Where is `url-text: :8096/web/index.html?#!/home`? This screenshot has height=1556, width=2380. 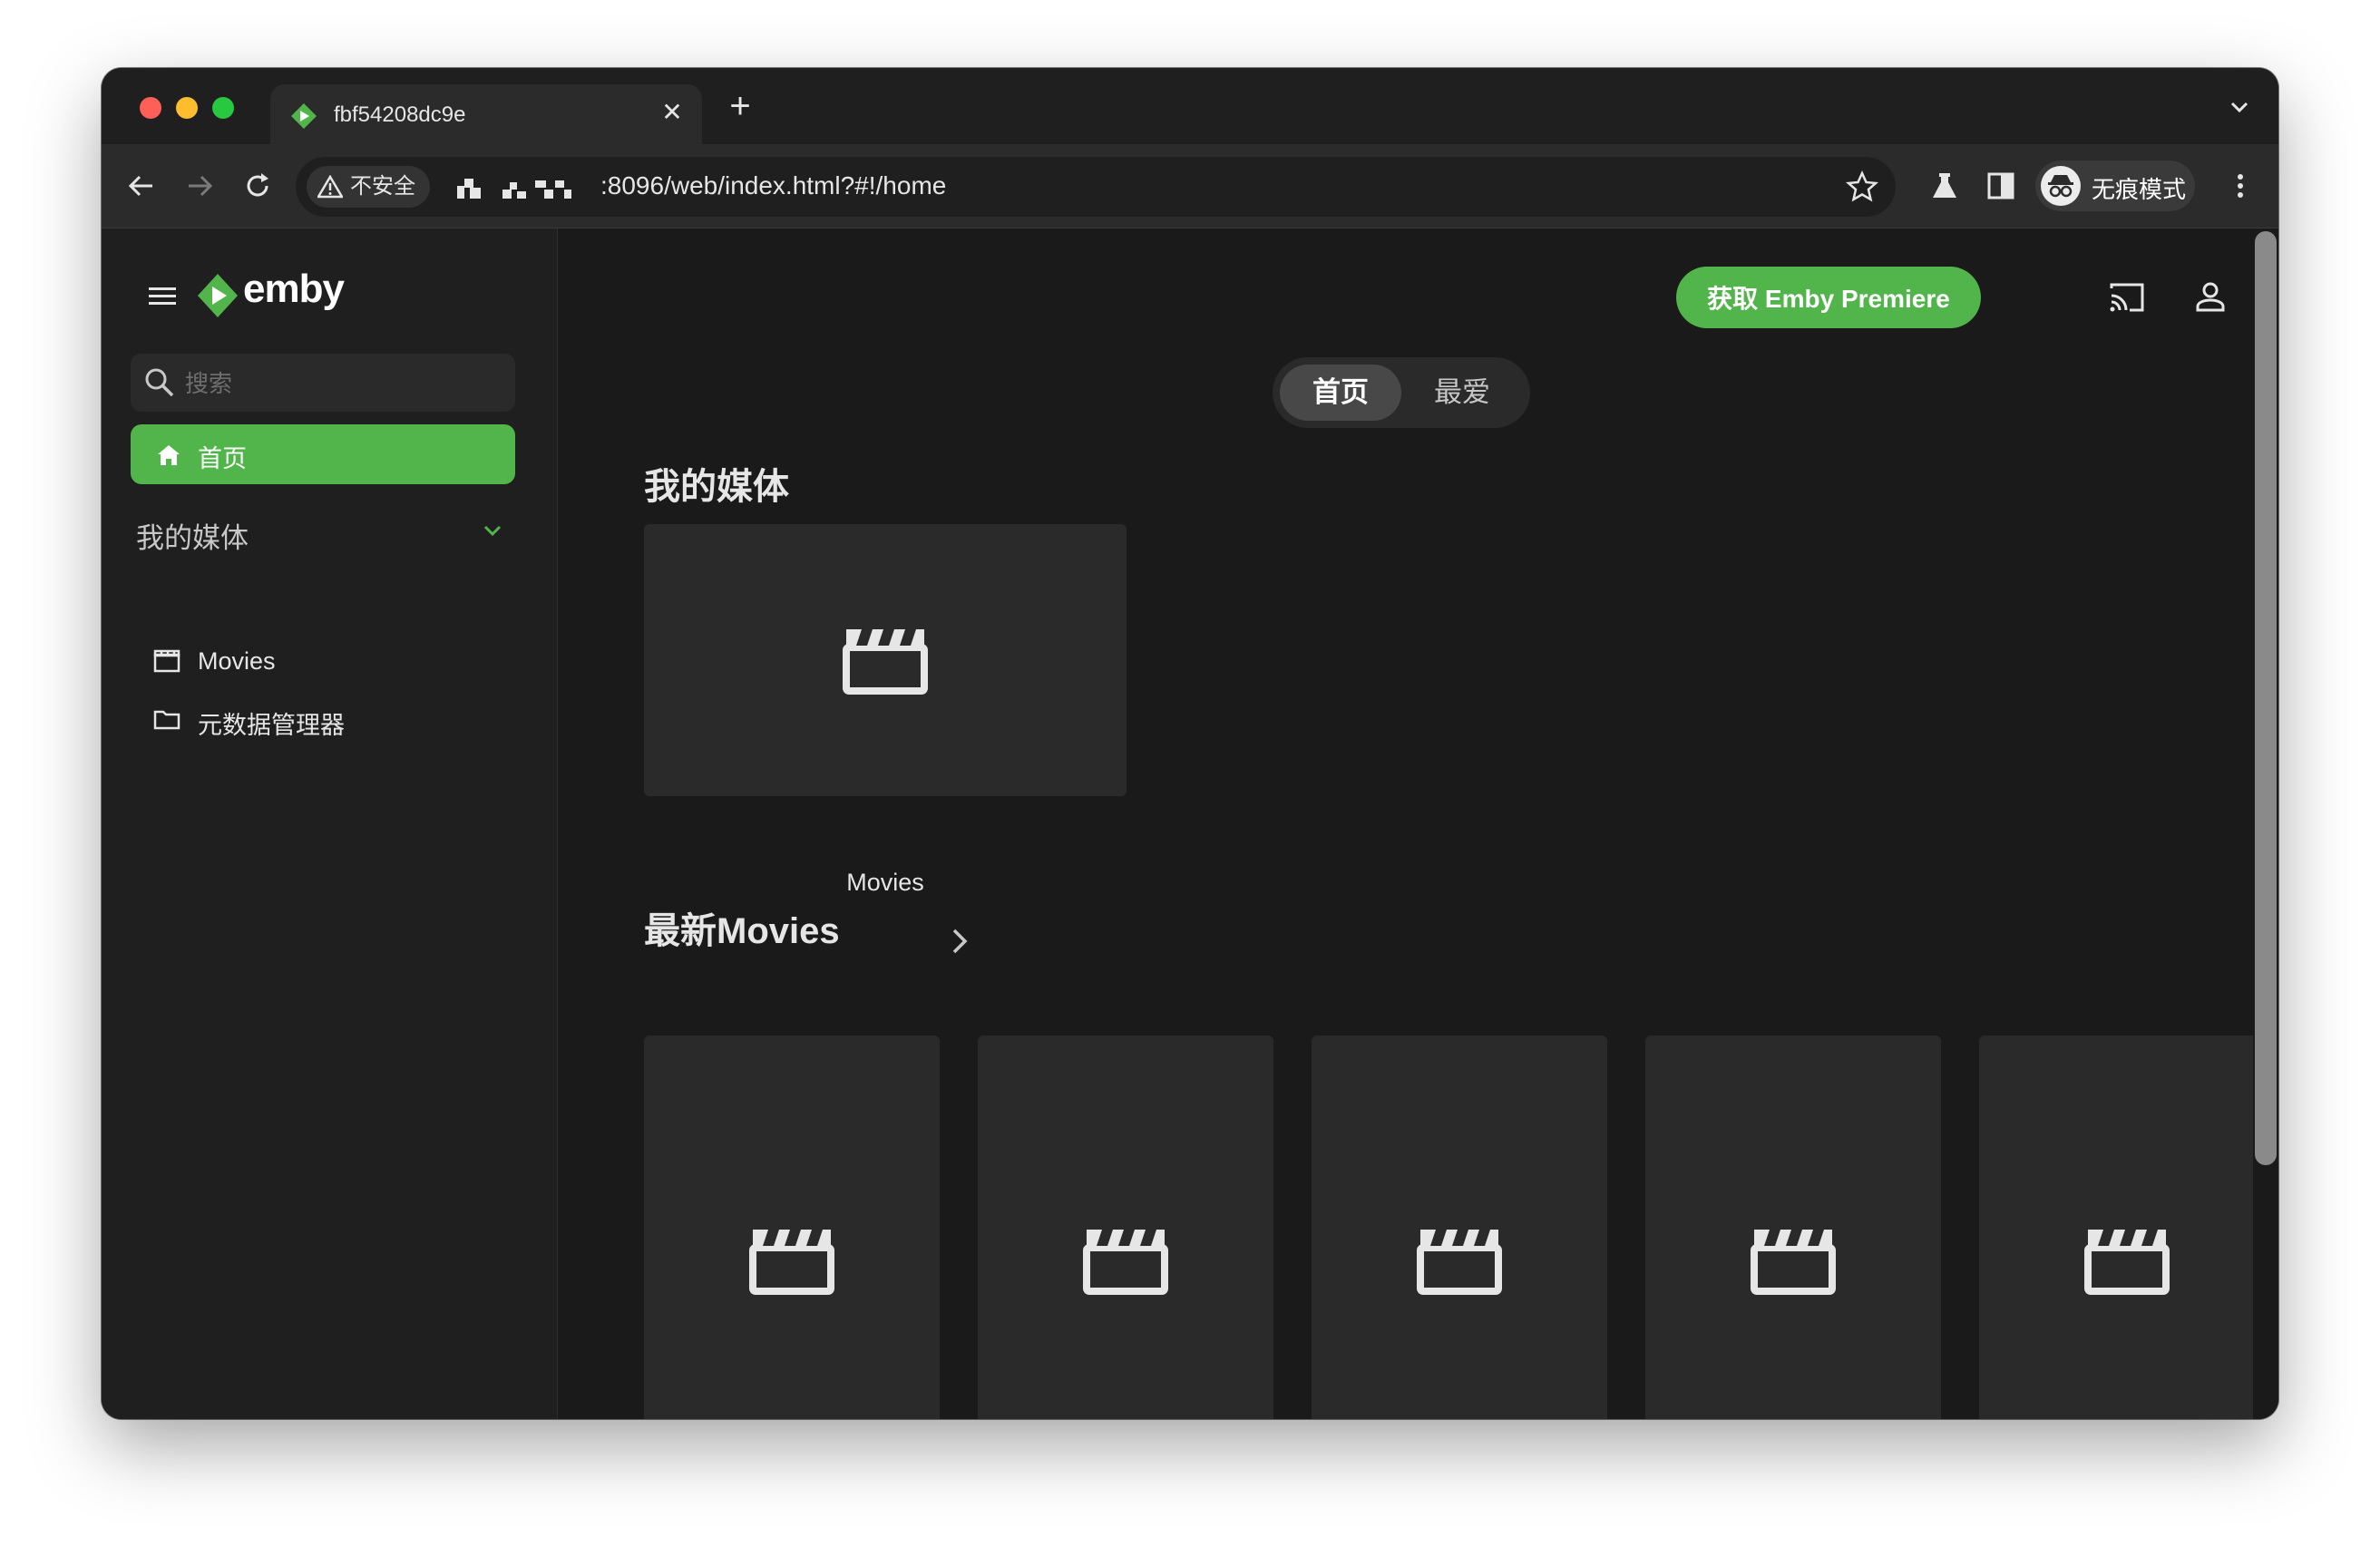 url-text: :8096/web/index.html?#!/home is located at coordinates (773, 185).